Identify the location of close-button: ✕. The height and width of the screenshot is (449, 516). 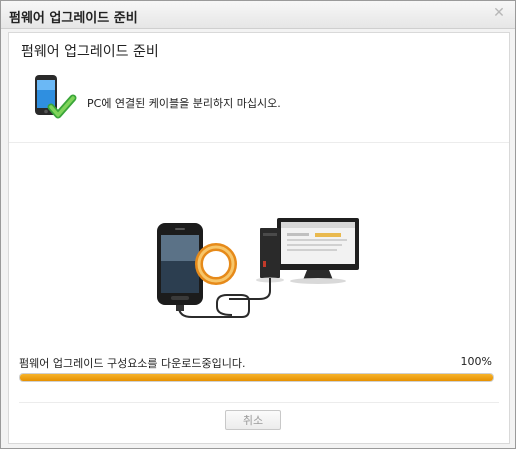
(499, 13).